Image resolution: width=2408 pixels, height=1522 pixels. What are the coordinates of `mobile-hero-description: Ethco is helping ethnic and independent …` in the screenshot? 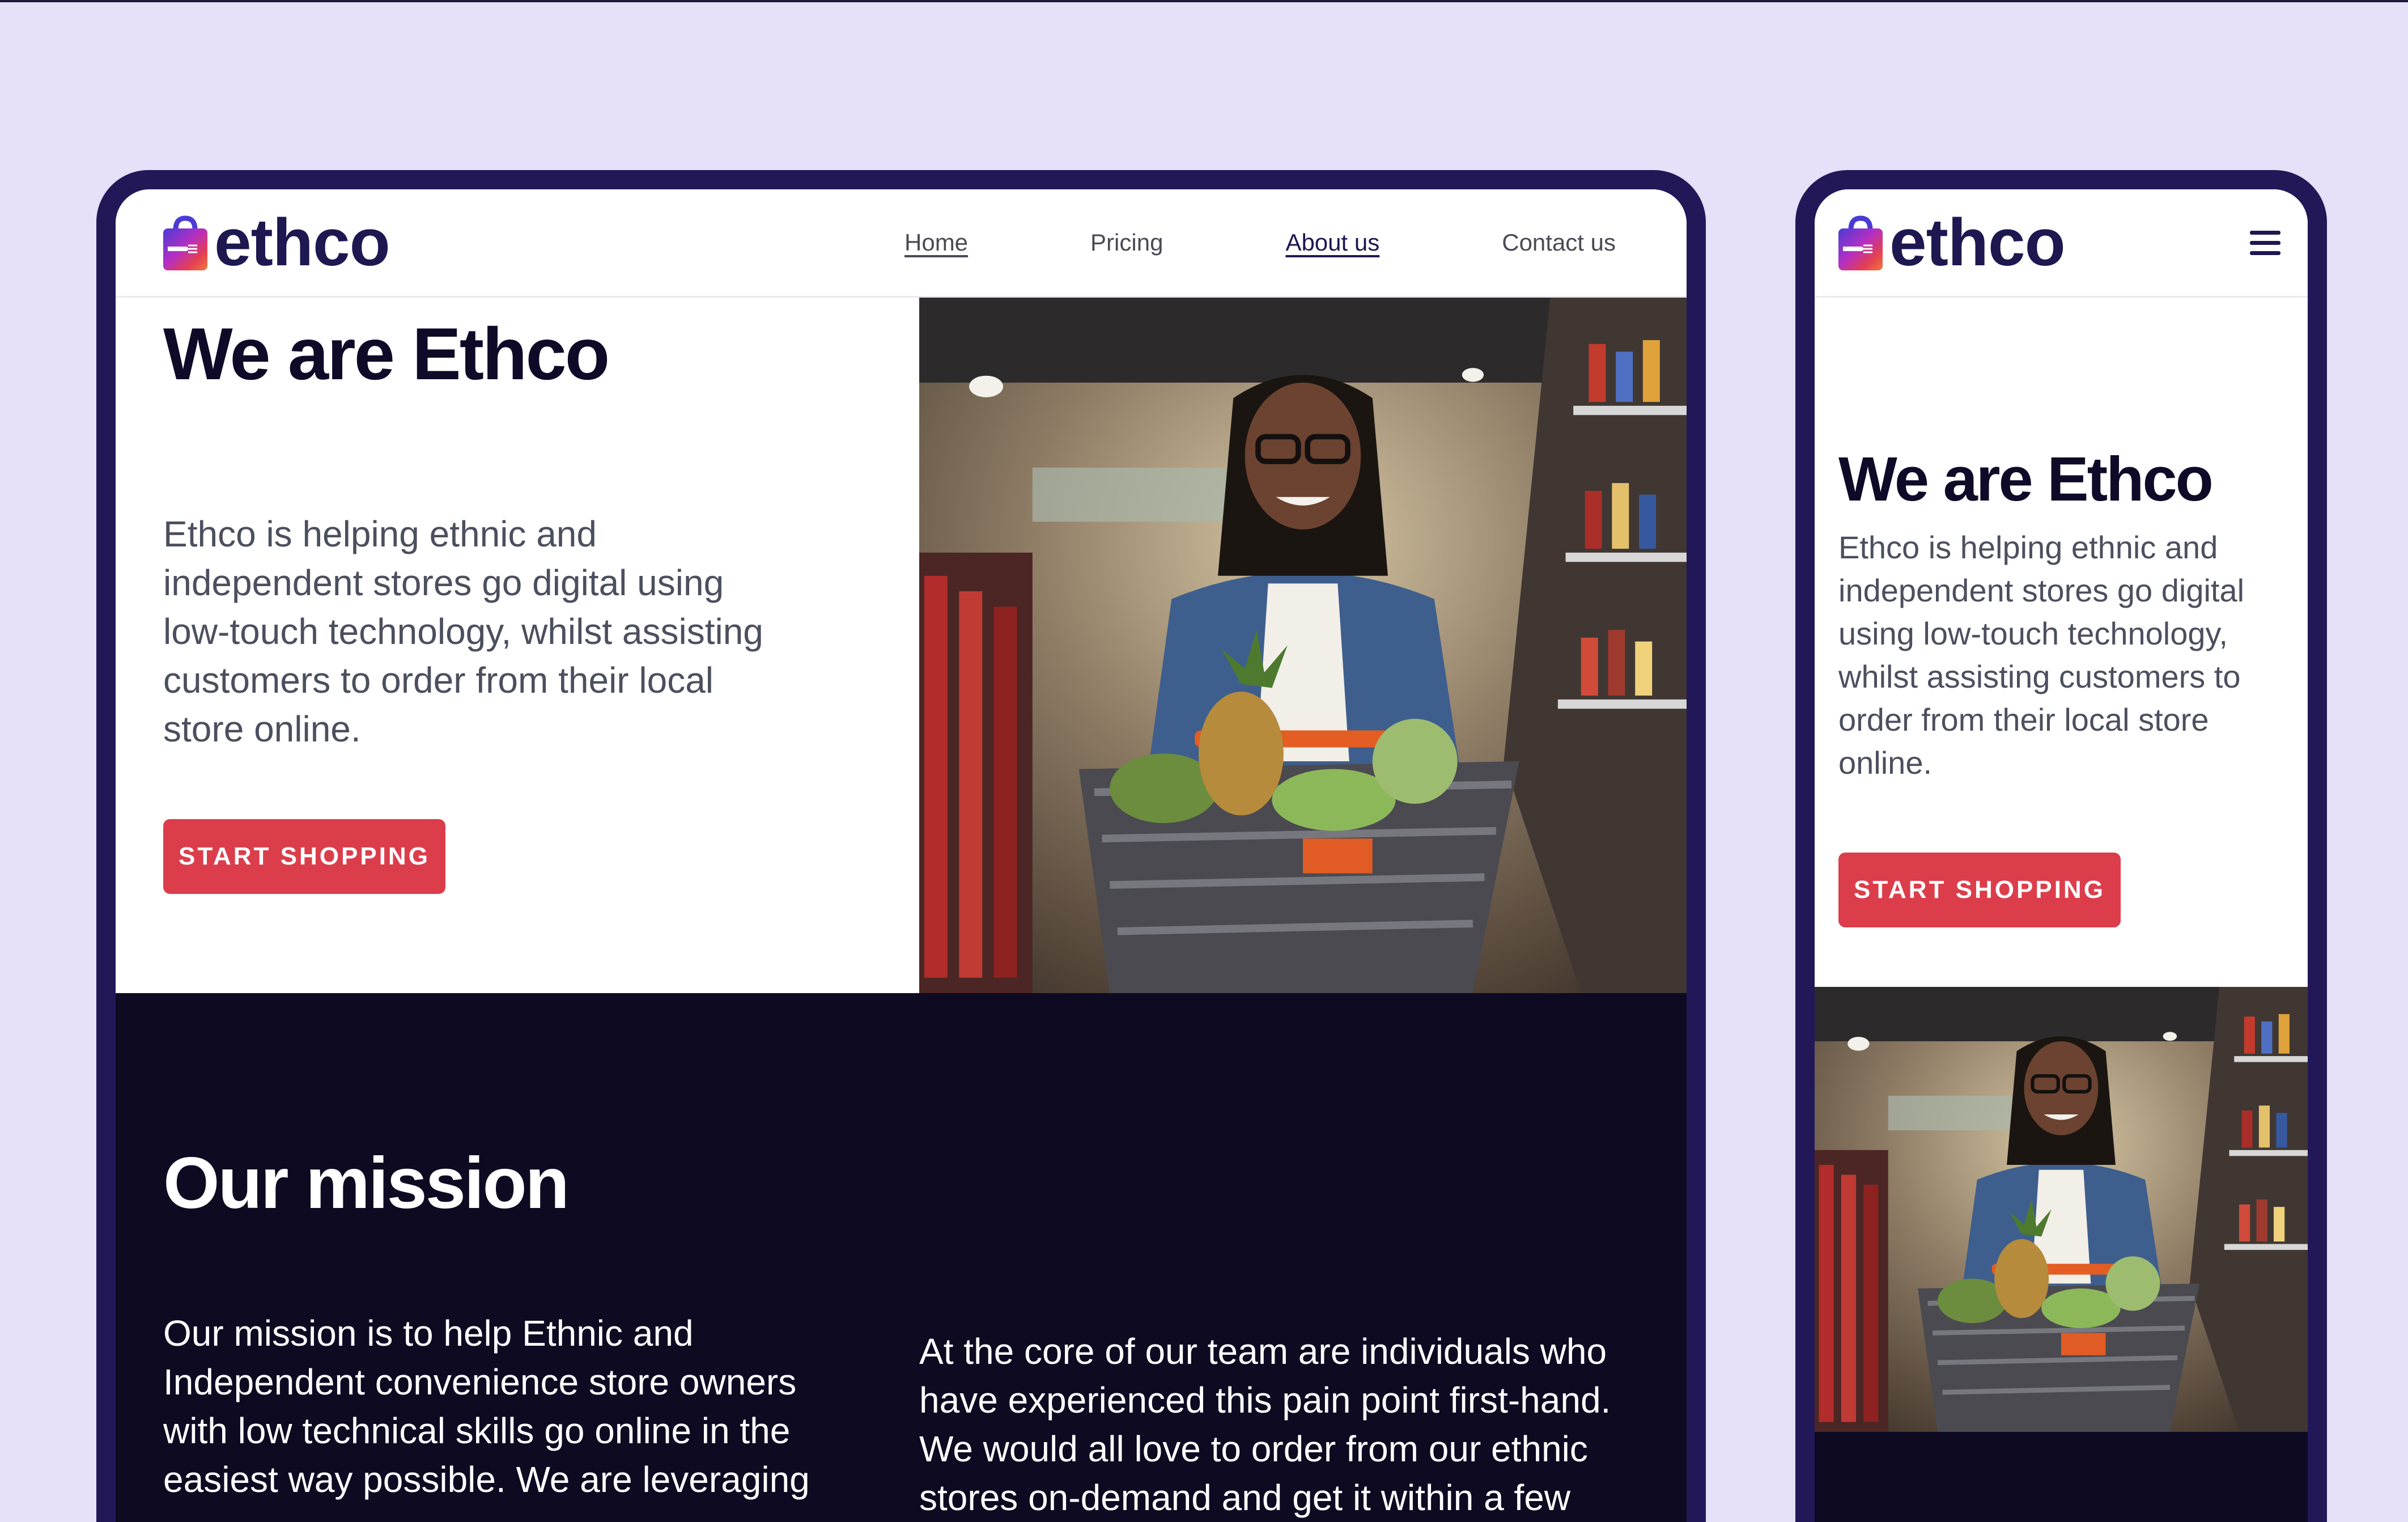 It's located at (2041, 655).